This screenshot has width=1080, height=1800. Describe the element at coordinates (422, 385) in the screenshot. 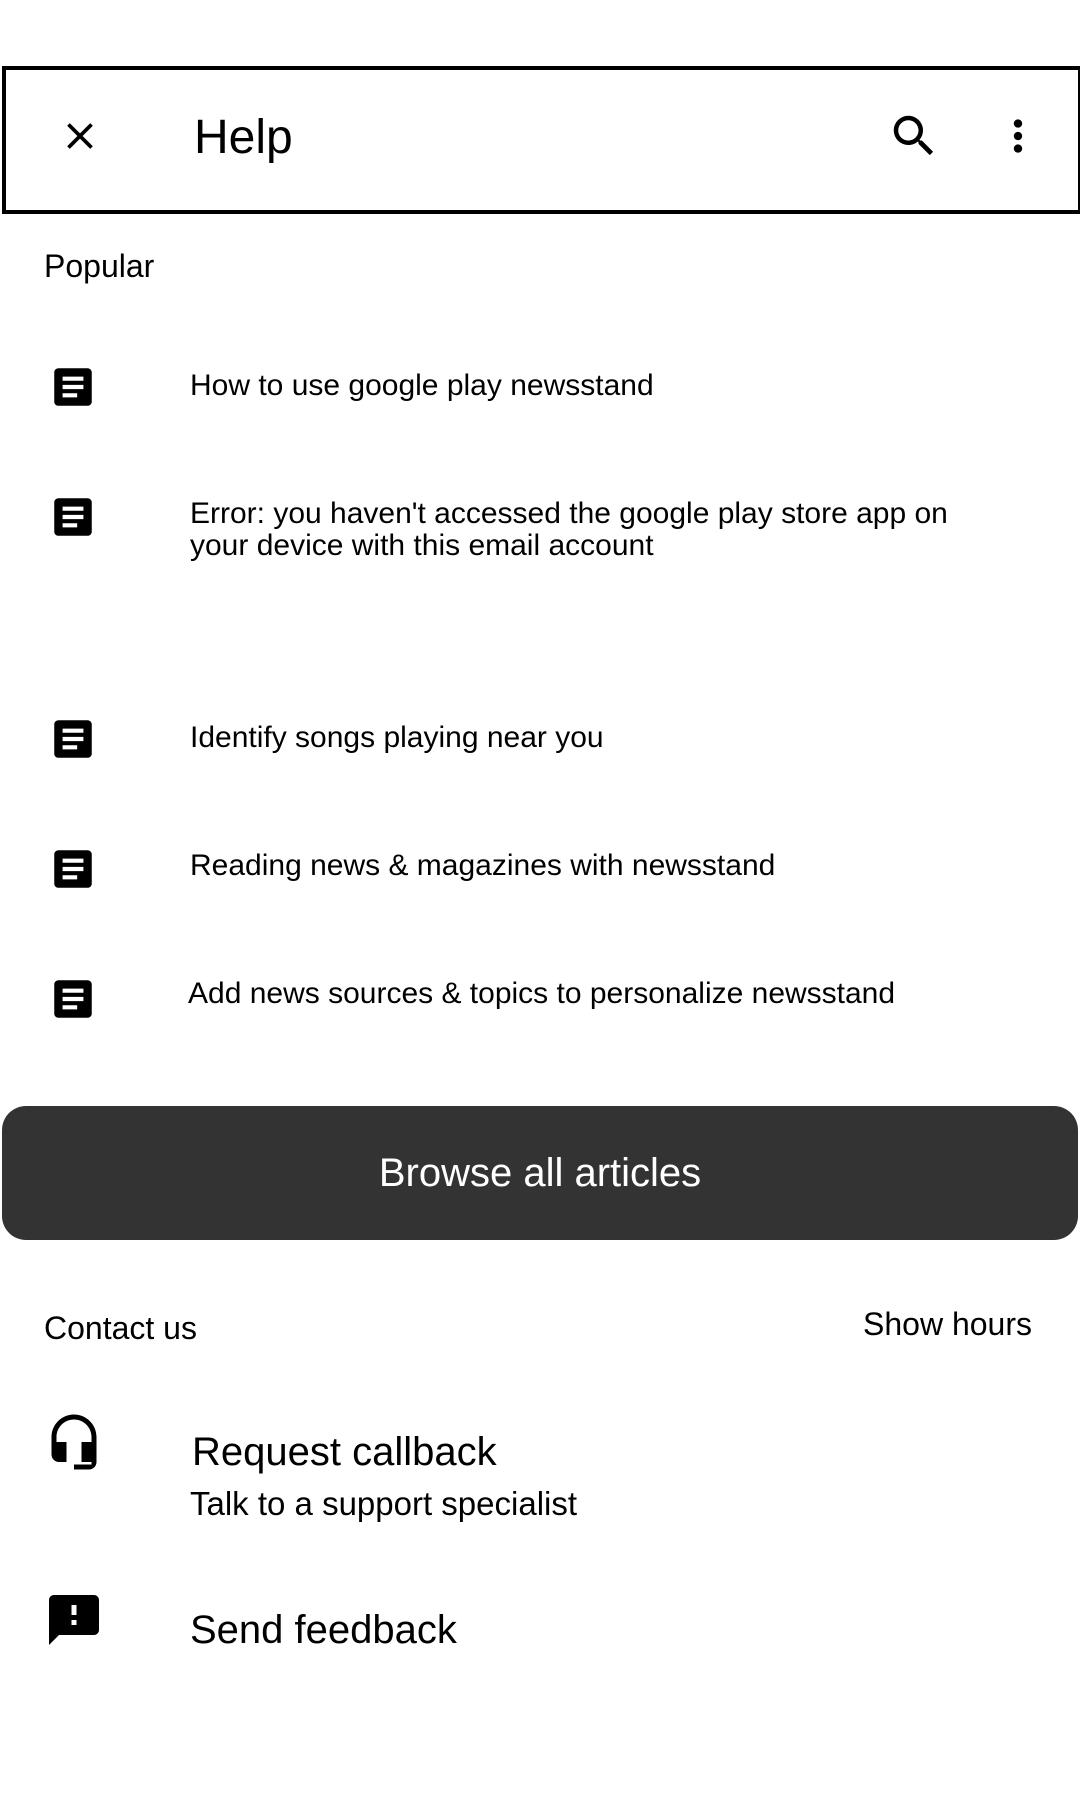

I see `article-label: How to use google play newsstand` at that location.